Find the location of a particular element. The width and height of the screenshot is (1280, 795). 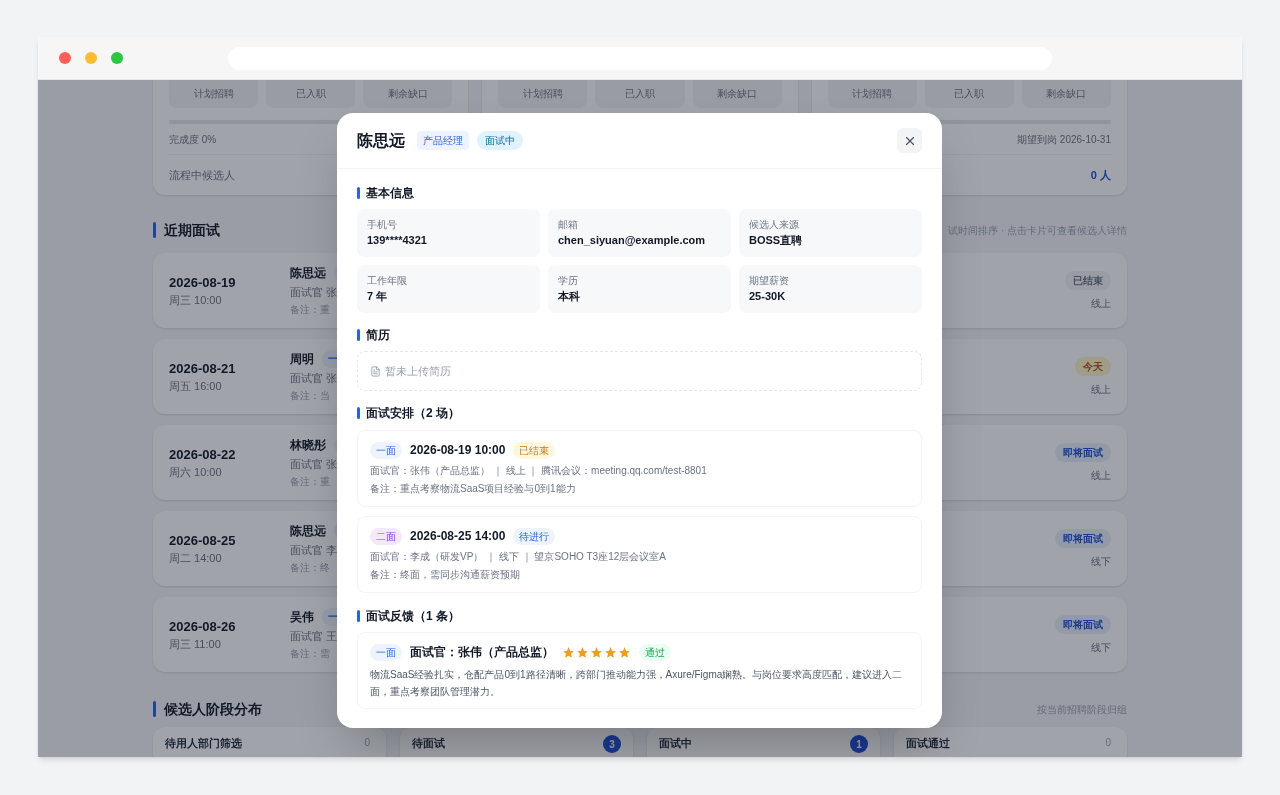

interview-date: 2026-08-21 is located at coordinates (203, 368).